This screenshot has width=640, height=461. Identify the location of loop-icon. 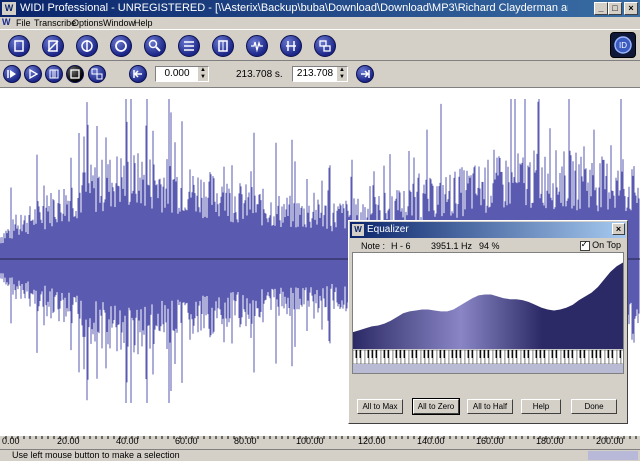
(97, 74).